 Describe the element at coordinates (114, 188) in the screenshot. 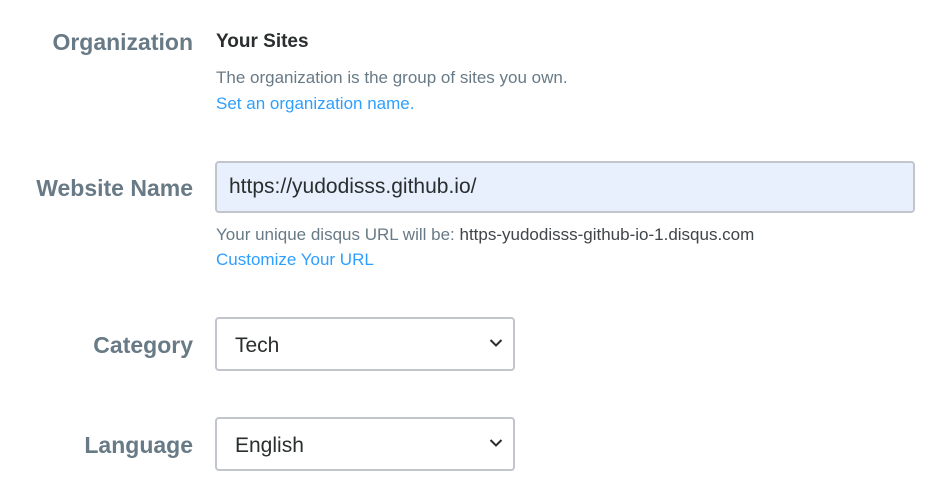

I see `website-name-label: Website Name` at that location.